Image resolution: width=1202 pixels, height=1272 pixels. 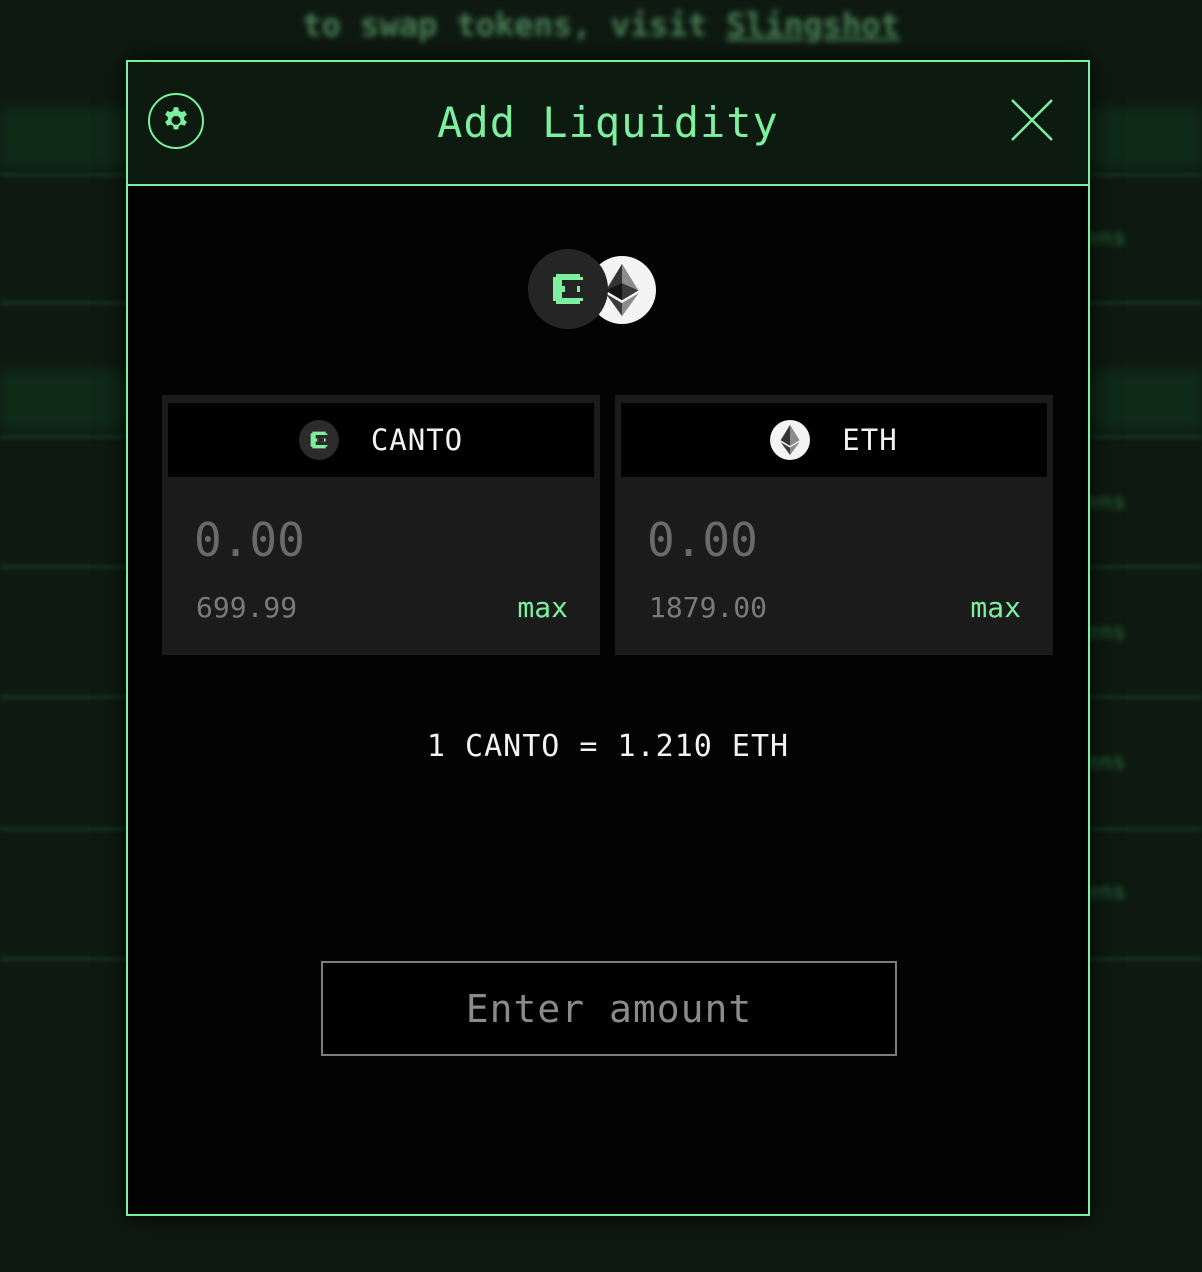 I want to click on eth-logo-icon, so click(x=790, y=440).